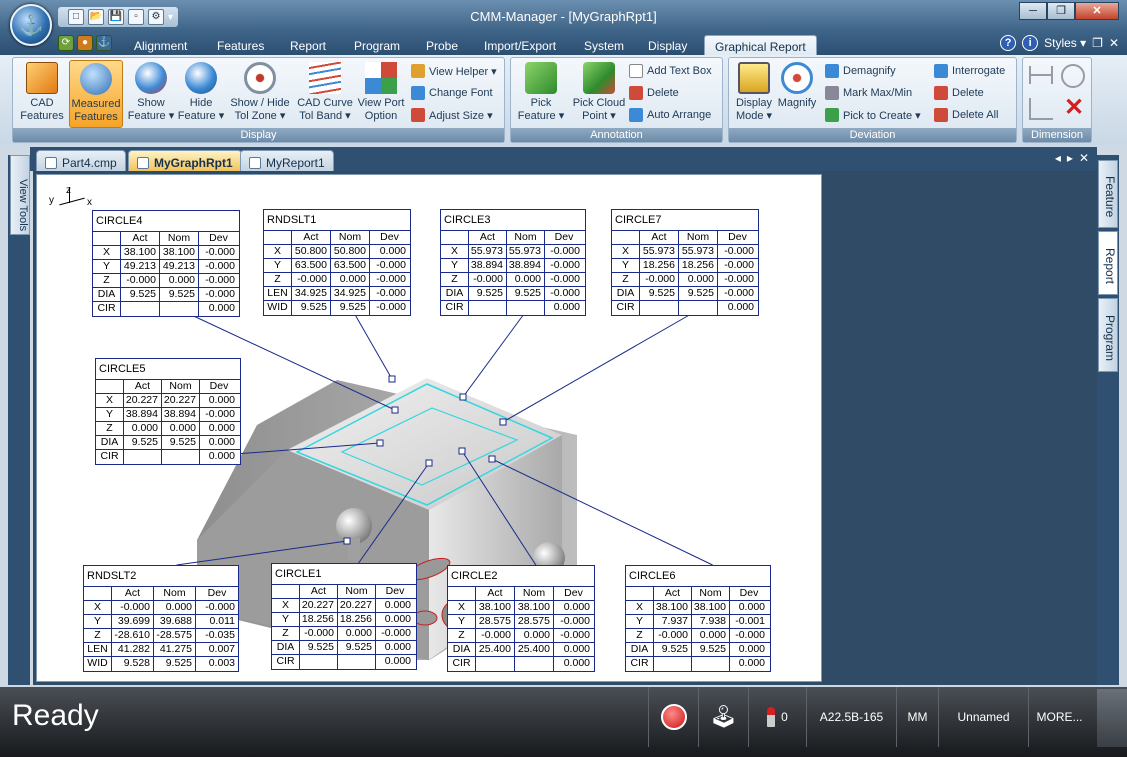 Image resolution: width=1127 pixels, height=757 pixels. I want to click on cell-value: 9.525, so click(357, 647).